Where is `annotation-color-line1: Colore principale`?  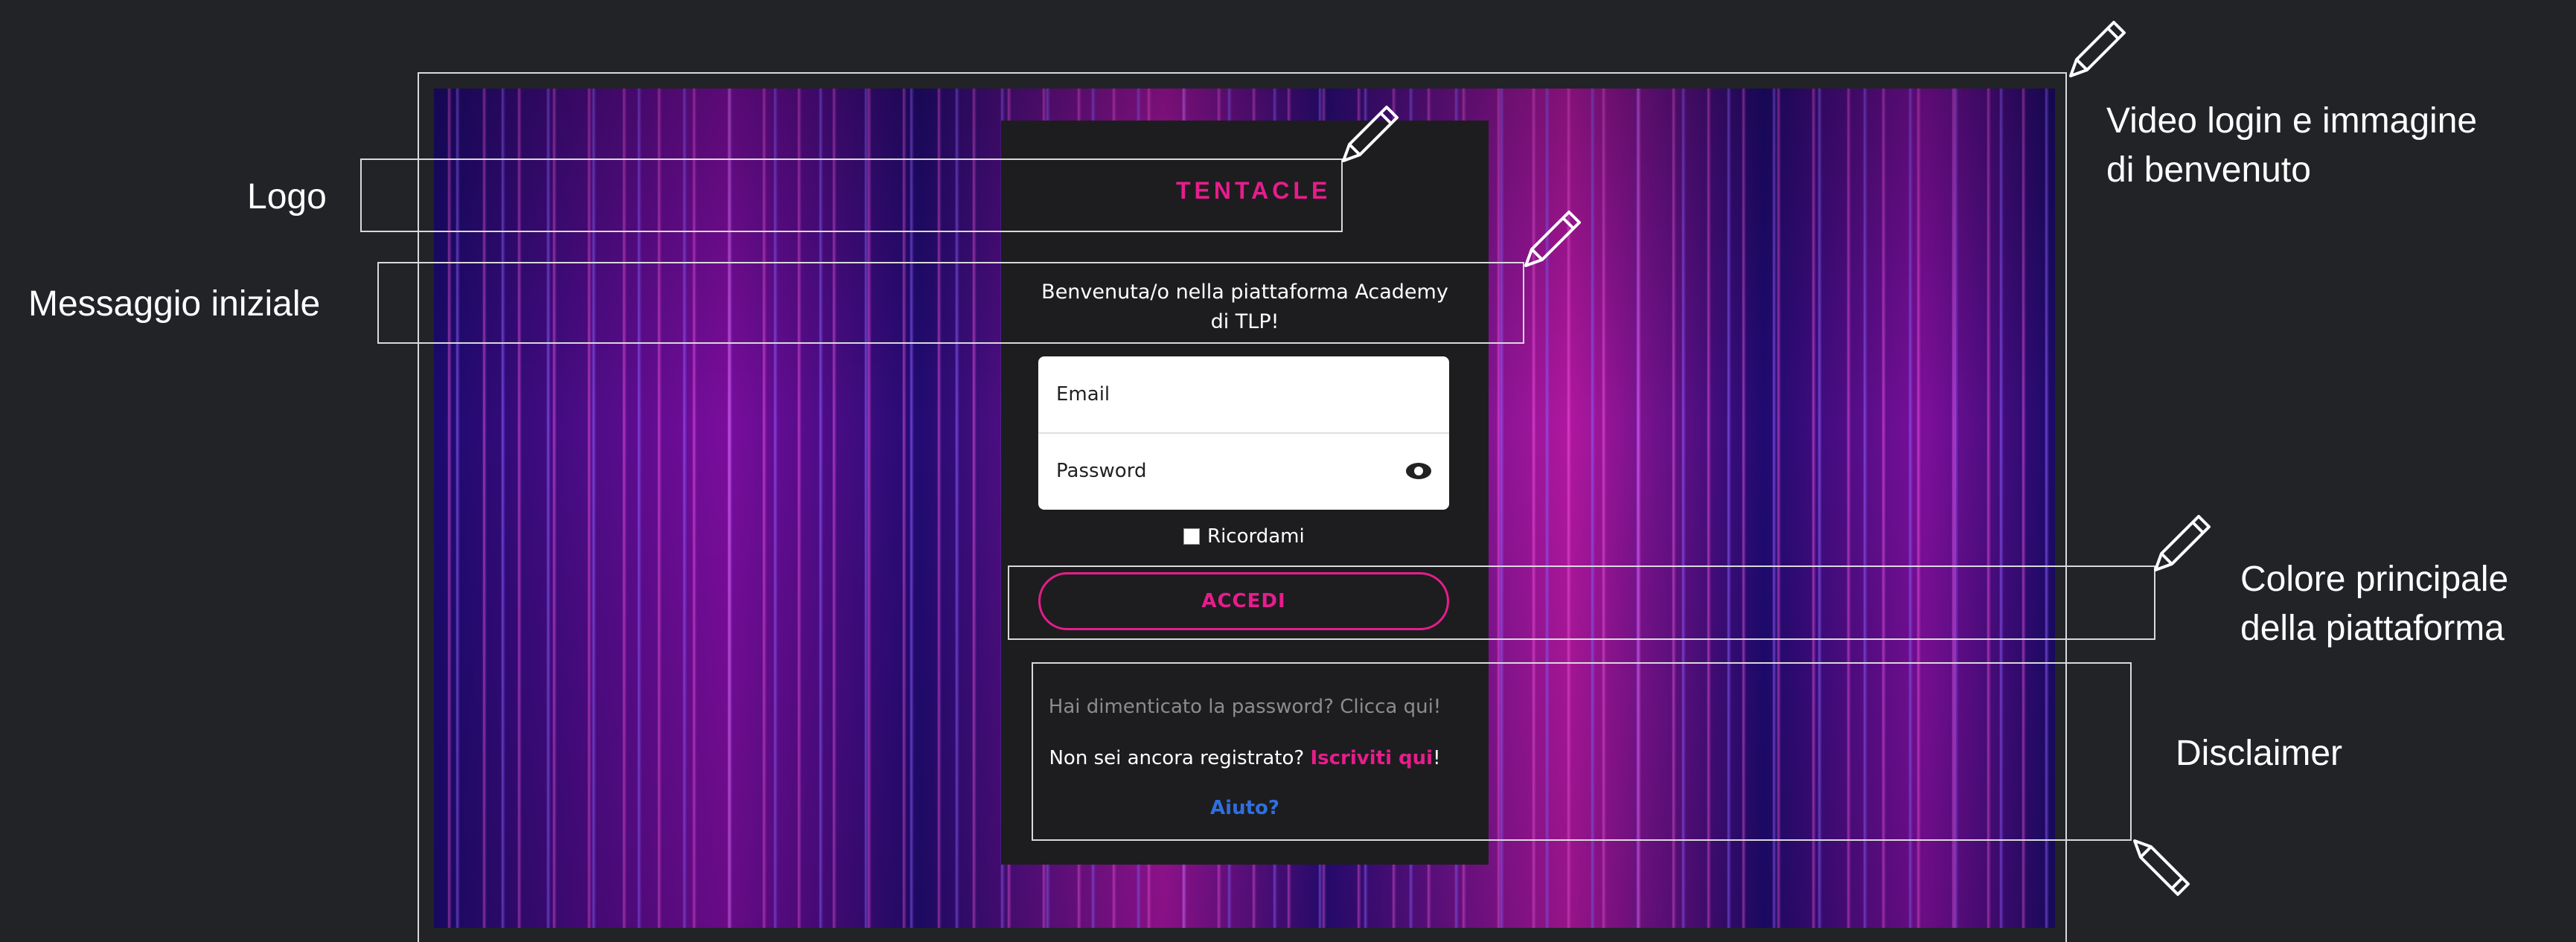 annotation-color-line1: Colore principale is located at coordinates (2374, 579).